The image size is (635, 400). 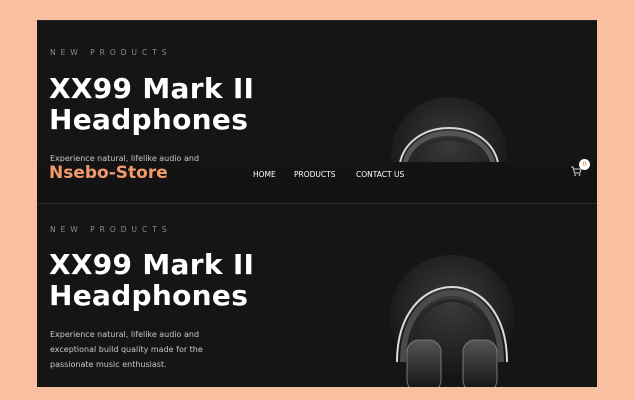 I want to click on hero-description-line1: Experience natural, lifelike audio and, so click(x=125, y=334).